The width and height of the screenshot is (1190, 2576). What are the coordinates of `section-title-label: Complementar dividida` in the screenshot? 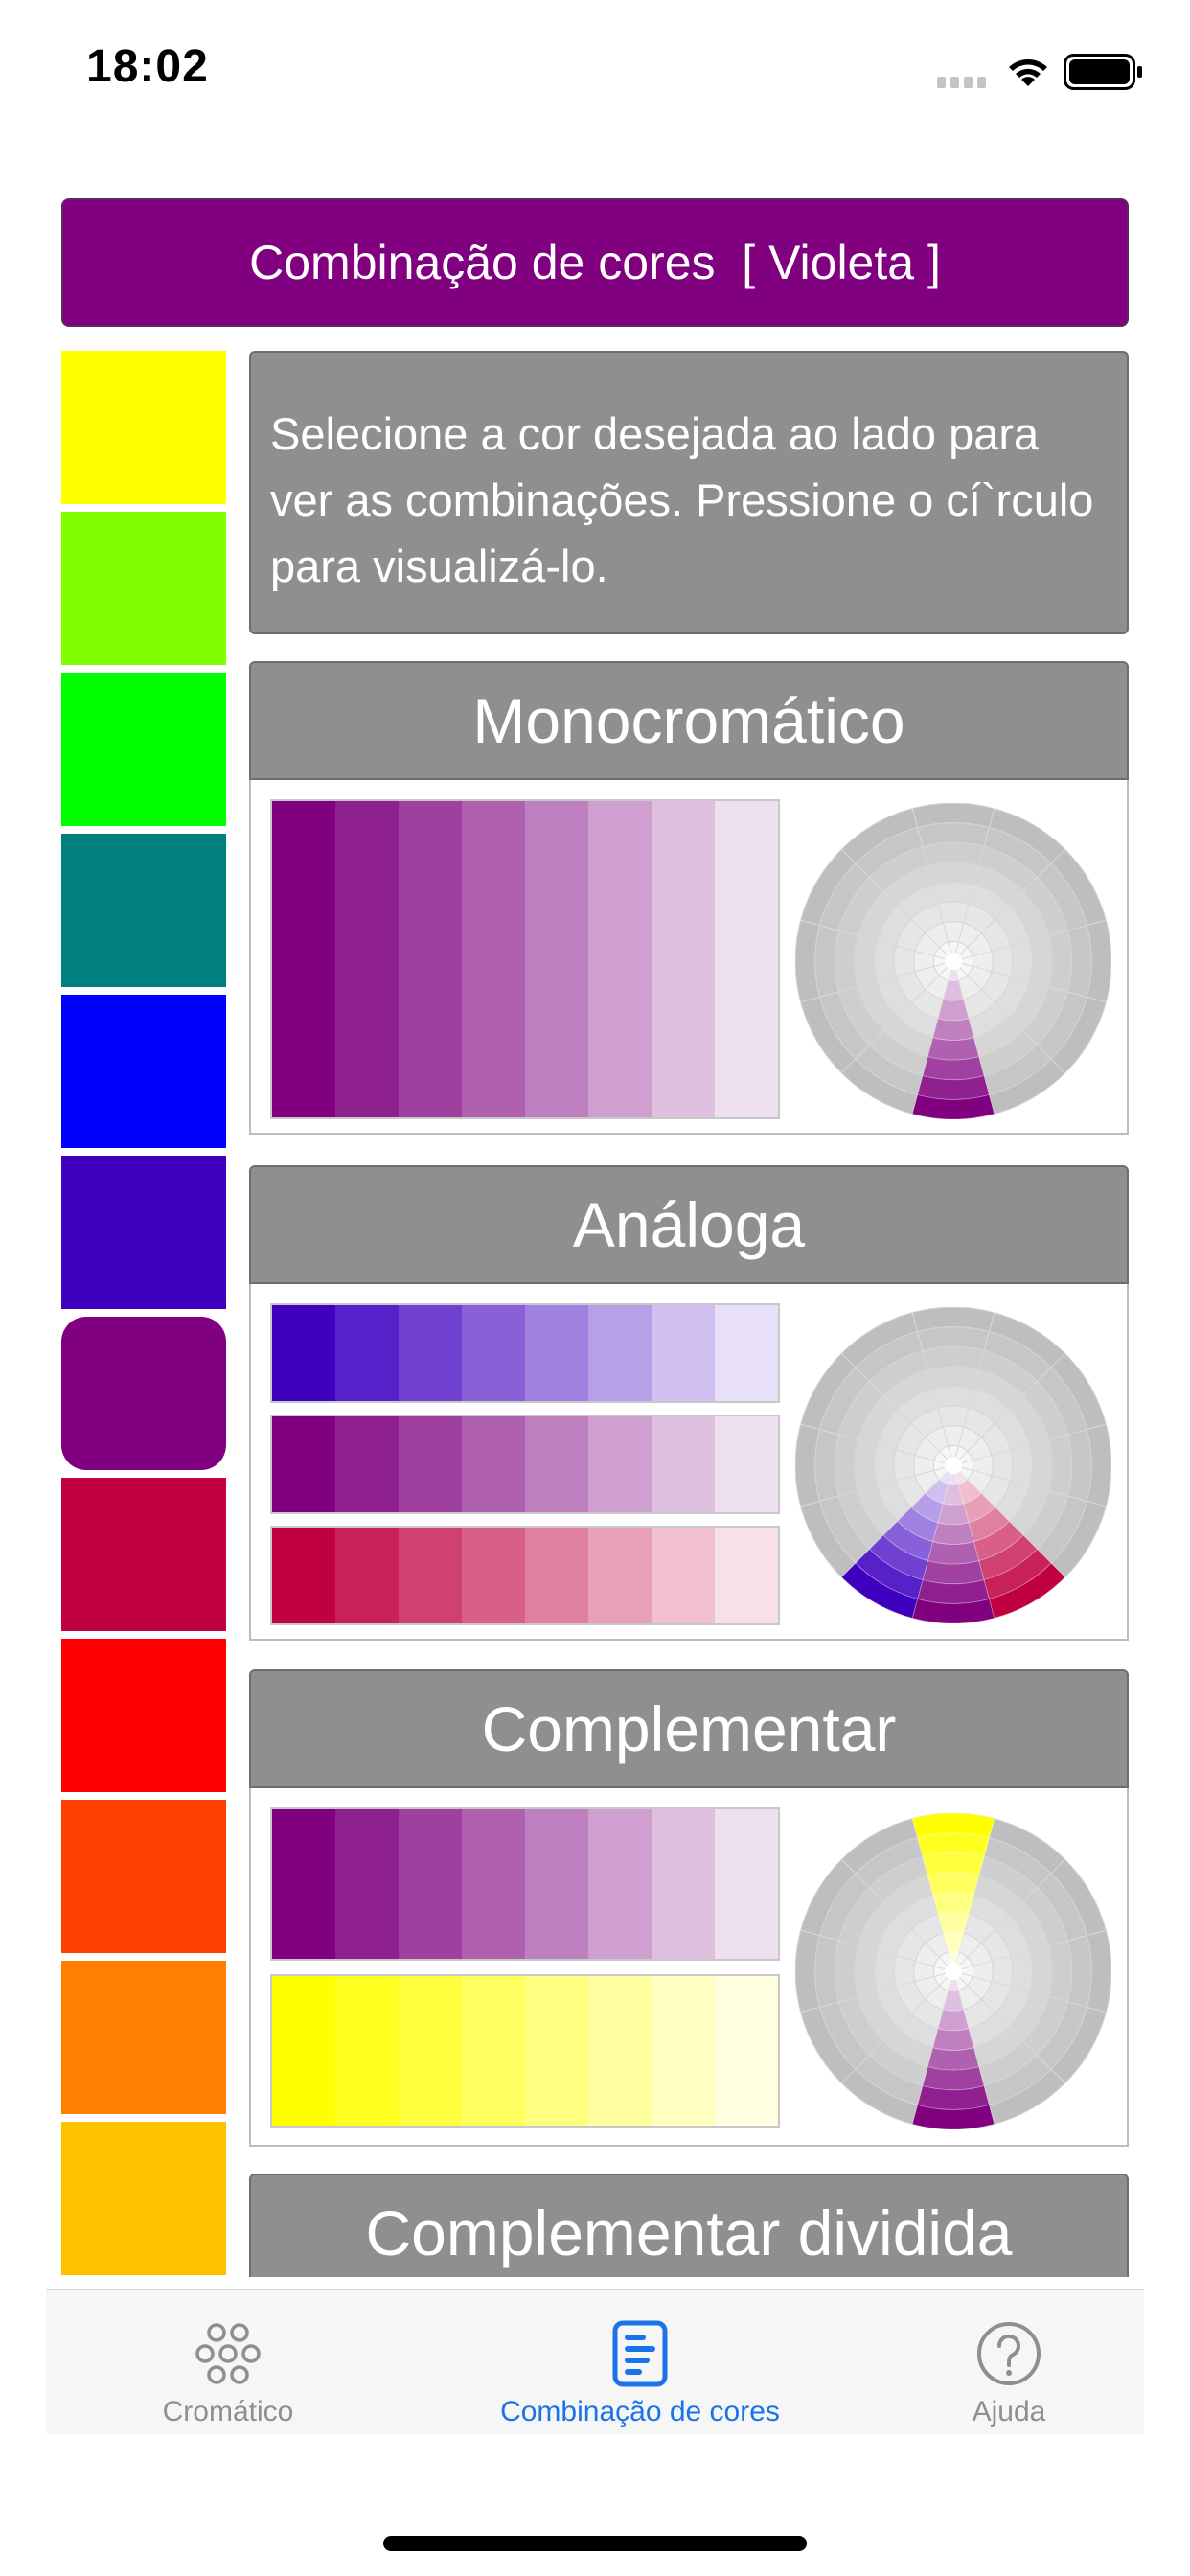 It's located at (689, 2232).